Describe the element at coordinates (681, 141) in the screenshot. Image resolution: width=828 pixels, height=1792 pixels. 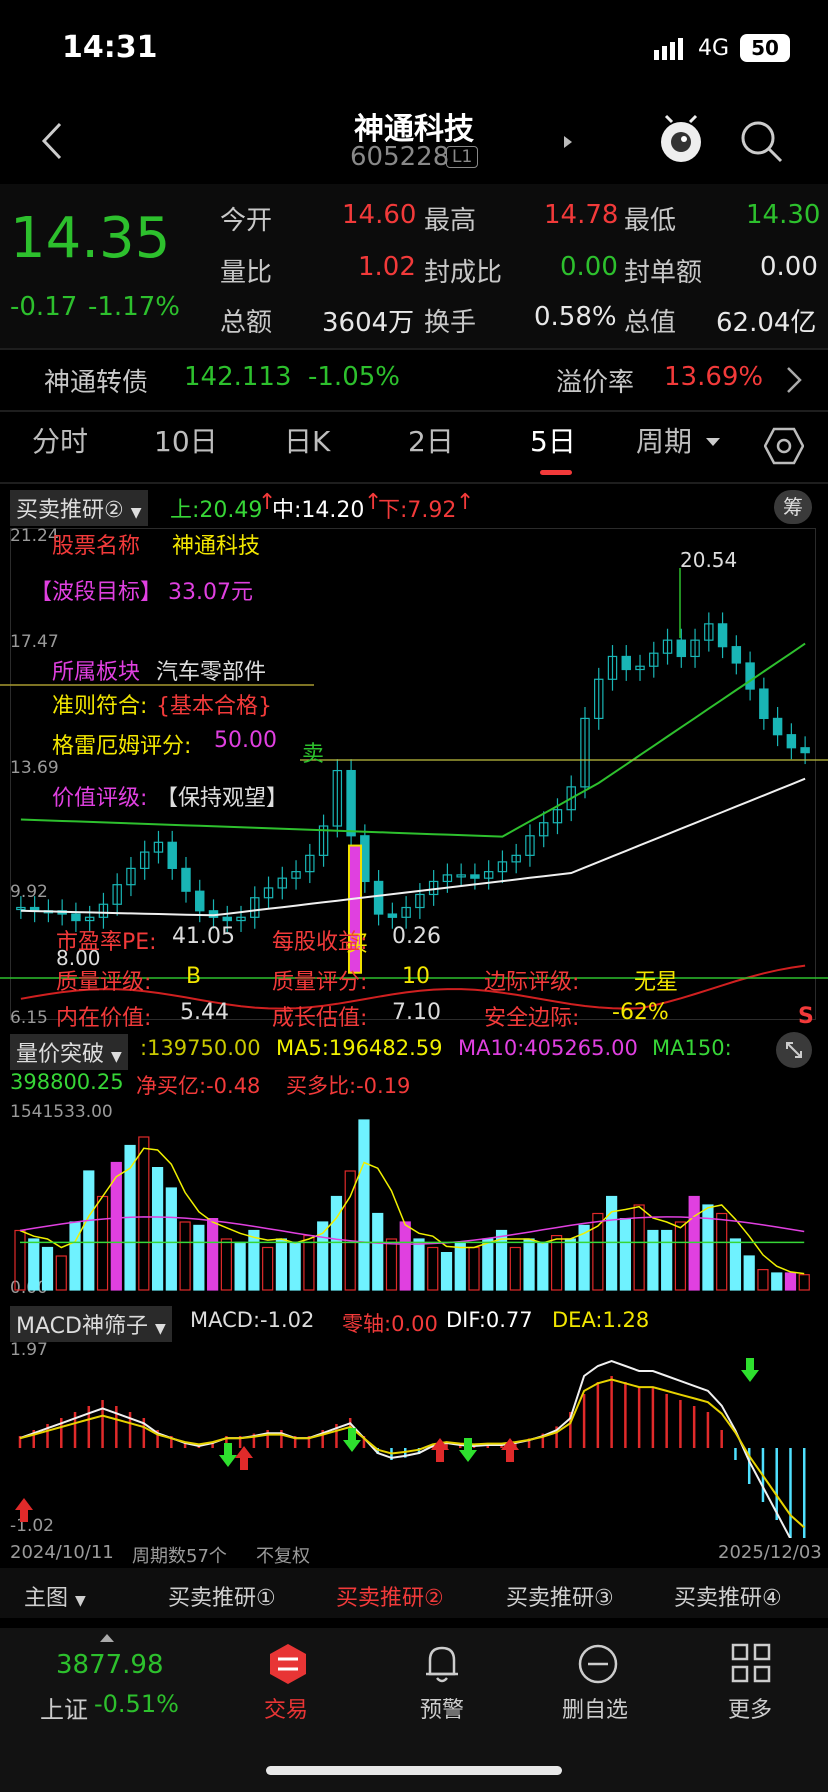
I see `mascot-icon` at that location.